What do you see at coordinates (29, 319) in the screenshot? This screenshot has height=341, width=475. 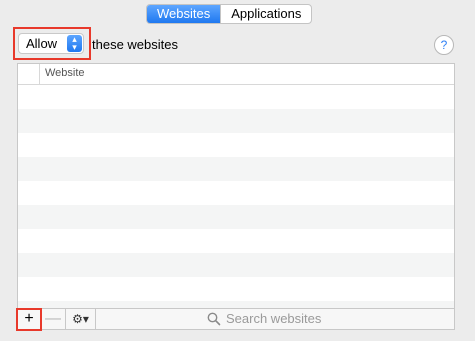 I see `add-button: +` at bounding box center [29, 319].